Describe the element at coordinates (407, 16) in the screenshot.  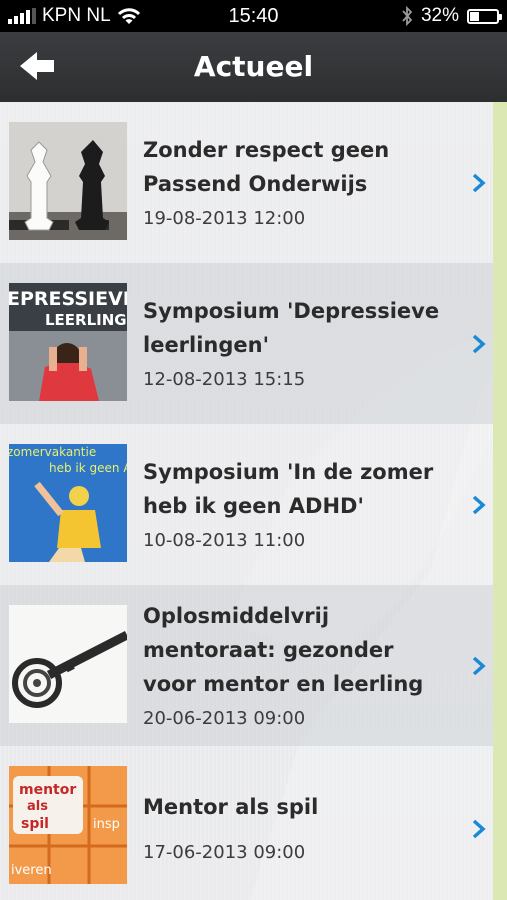
I see `bluetooth-icon` at that location.